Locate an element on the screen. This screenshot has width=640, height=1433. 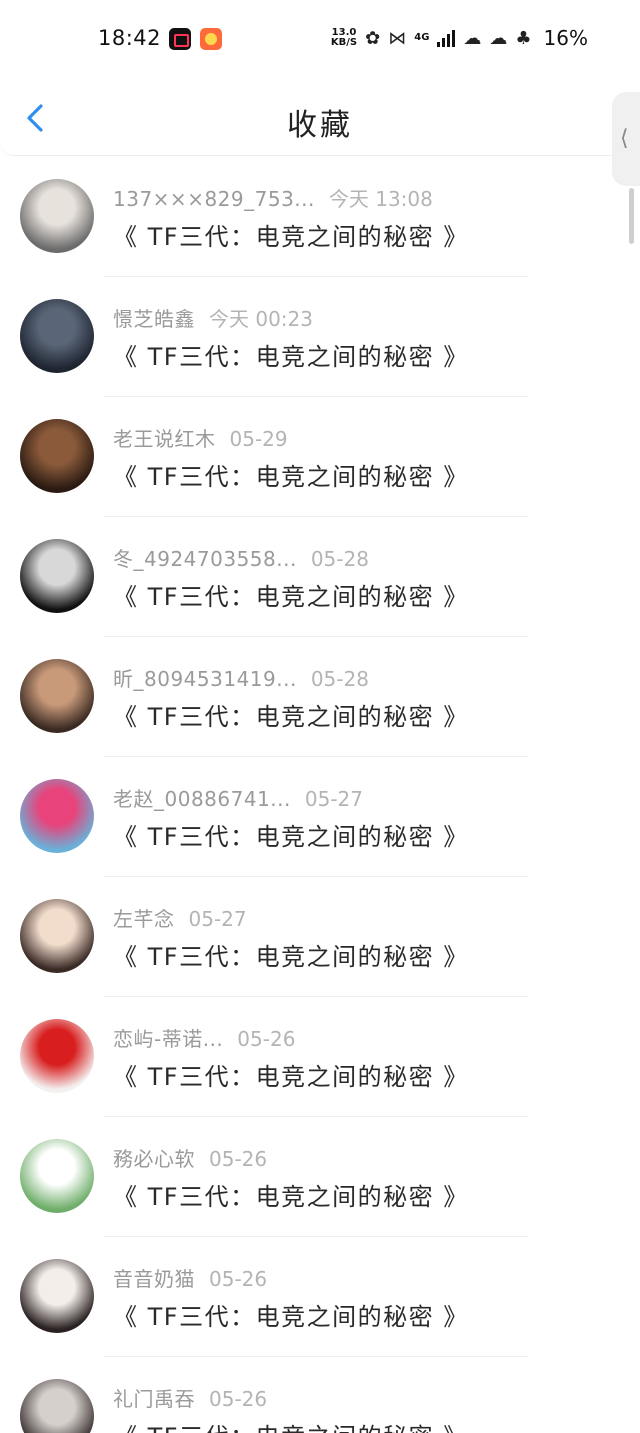
favorite-item: 左芊念 05-27 《 TF三代：电竞之间的秘密 》 is located at coordinates (320, 937).